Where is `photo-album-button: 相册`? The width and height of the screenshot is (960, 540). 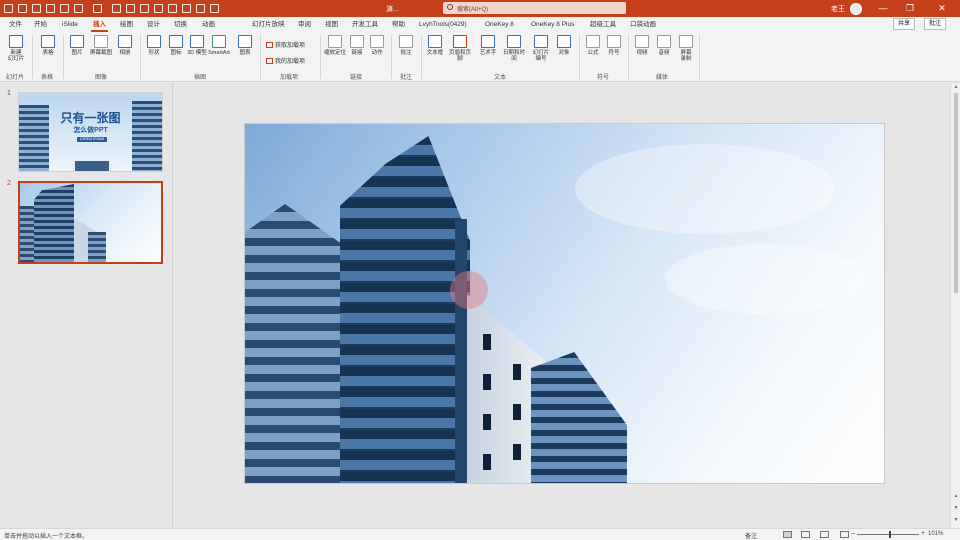 photo-album-button: 相册 is located at coordinates (125, 45).